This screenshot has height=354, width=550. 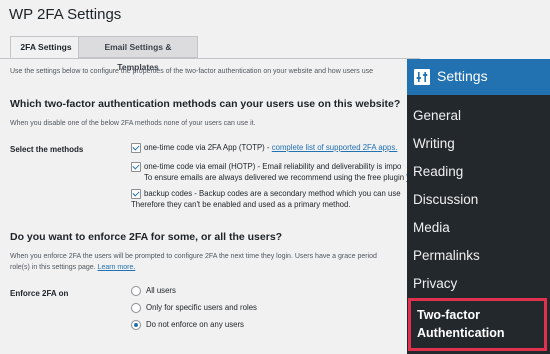 What do you see at coordinates (445, 199) in the screenshot?
I see `menu-item-discussion: Discussion` at bounding box center [445, 199].